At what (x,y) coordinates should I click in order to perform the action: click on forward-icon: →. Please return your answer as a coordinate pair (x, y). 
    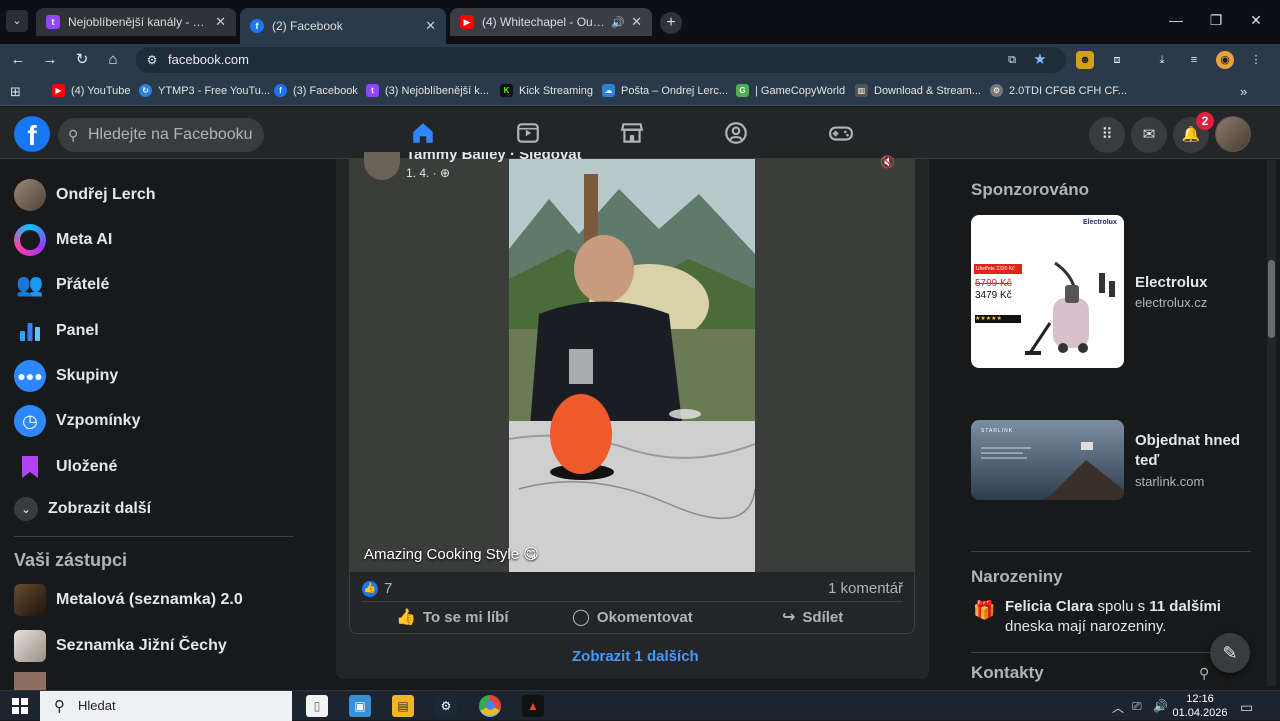
    Looking at the image, I should click on (50, 60).